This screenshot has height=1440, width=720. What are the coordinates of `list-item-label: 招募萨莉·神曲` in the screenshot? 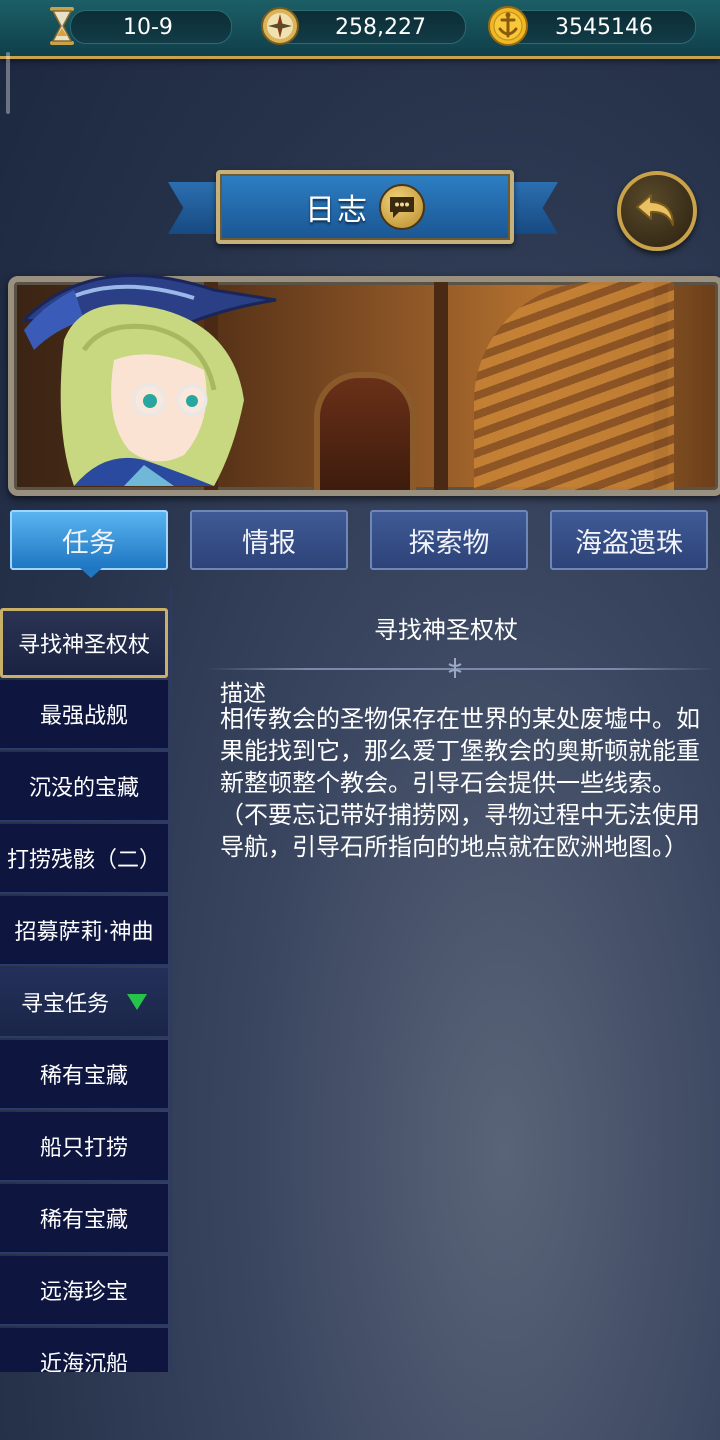 It's located at (84, 932).